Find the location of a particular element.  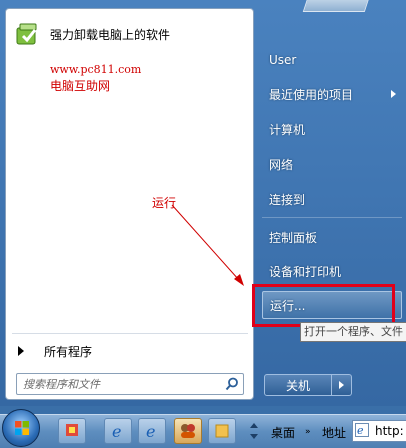

address-toolbar-label: 地址 is located at coordinates (334, 433).